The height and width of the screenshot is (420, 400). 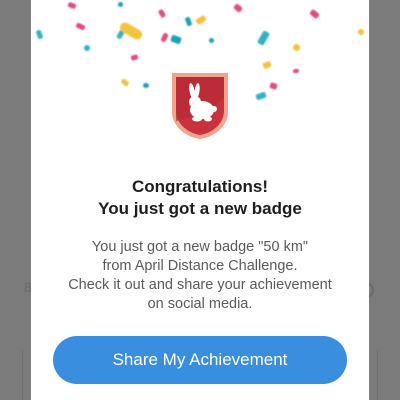 I want to click on share-achievement-button: Share My Achievement, so click(x=200, y=360).